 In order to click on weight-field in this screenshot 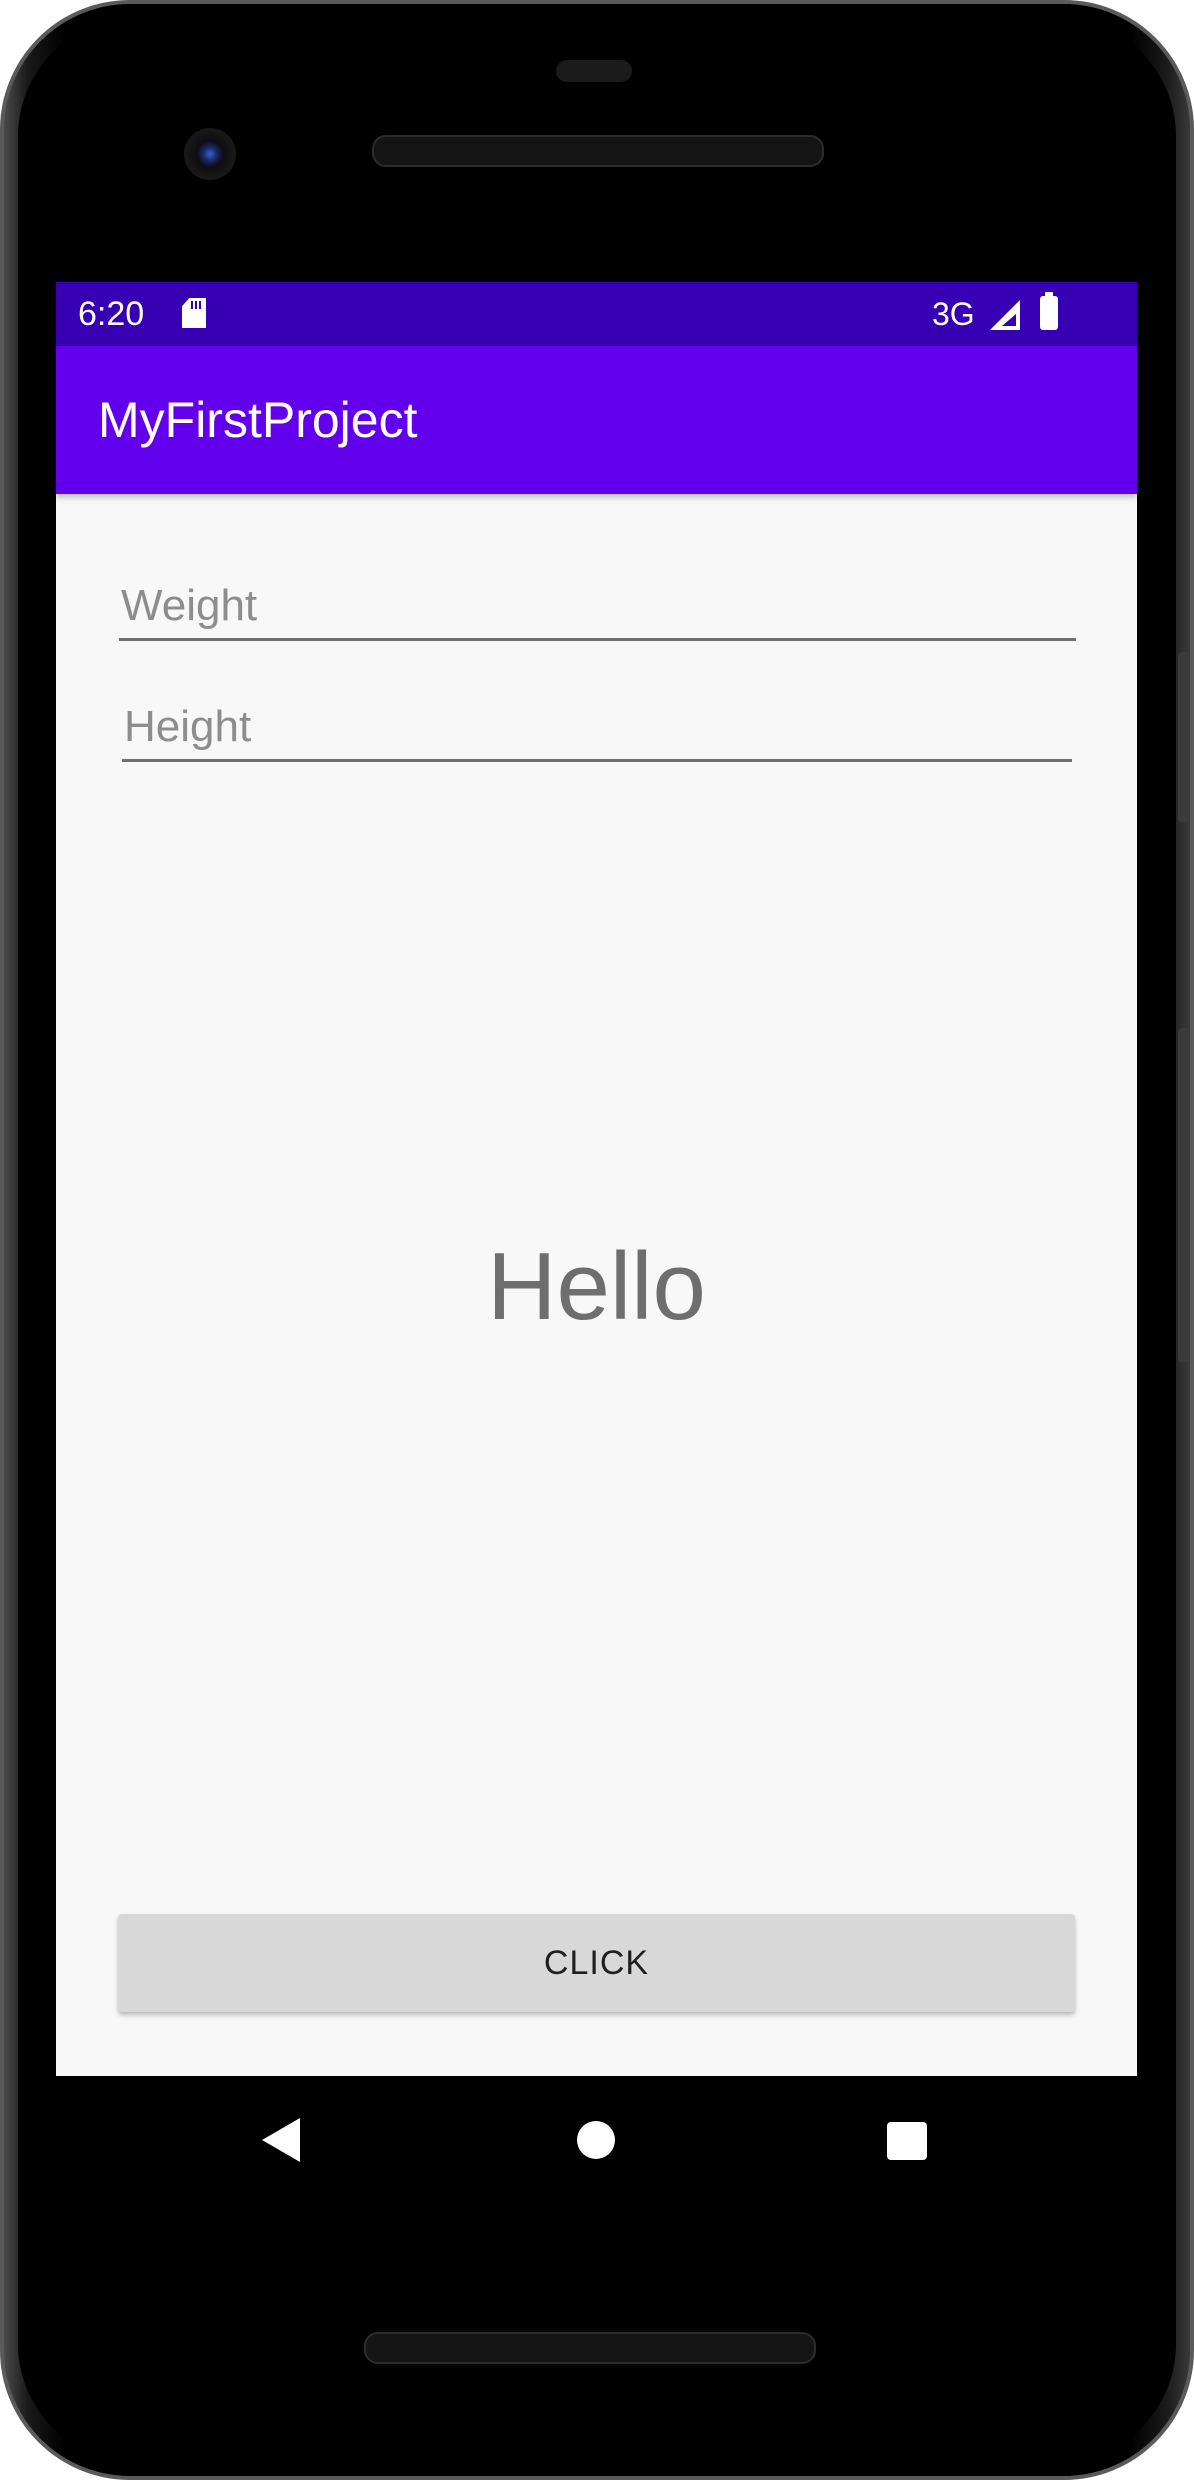, I will do `click(597, 607)`.